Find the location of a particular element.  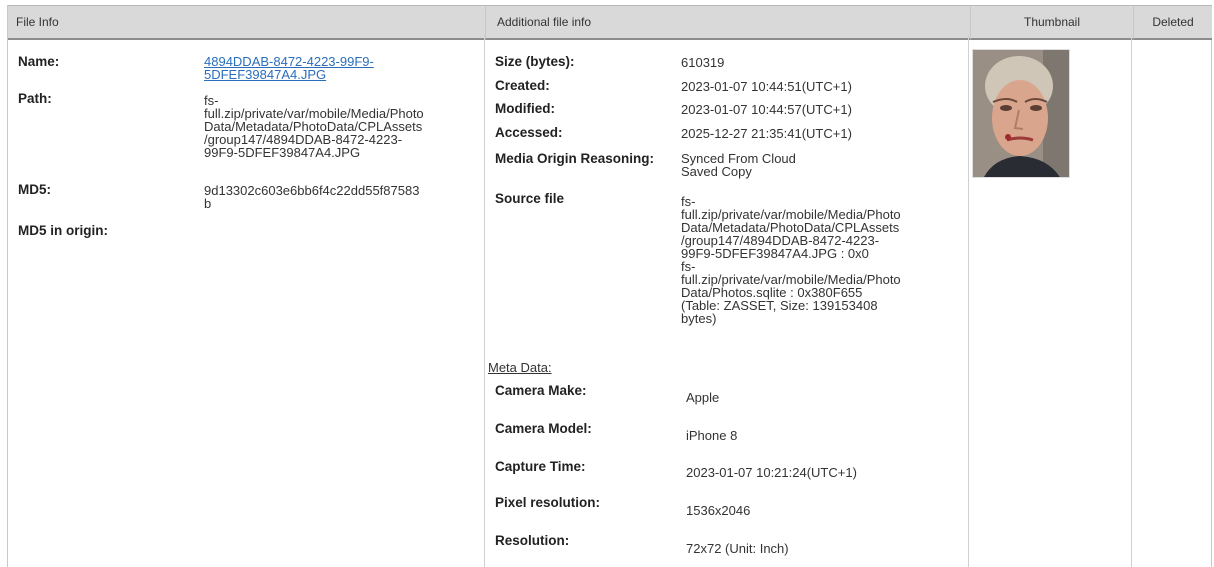

camera-model-label: Camera Model: is located at coordinates (543, 428).